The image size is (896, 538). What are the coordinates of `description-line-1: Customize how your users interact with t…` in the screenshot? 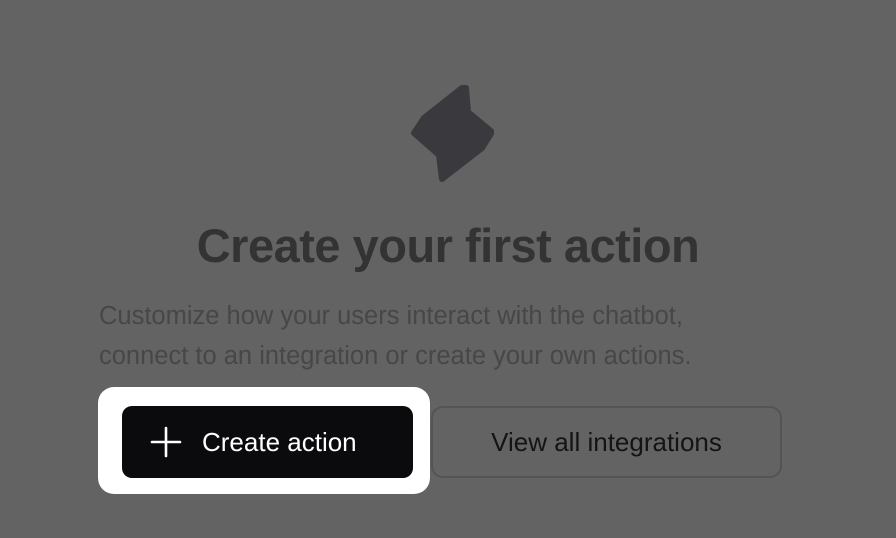 It's located at (391, 316).